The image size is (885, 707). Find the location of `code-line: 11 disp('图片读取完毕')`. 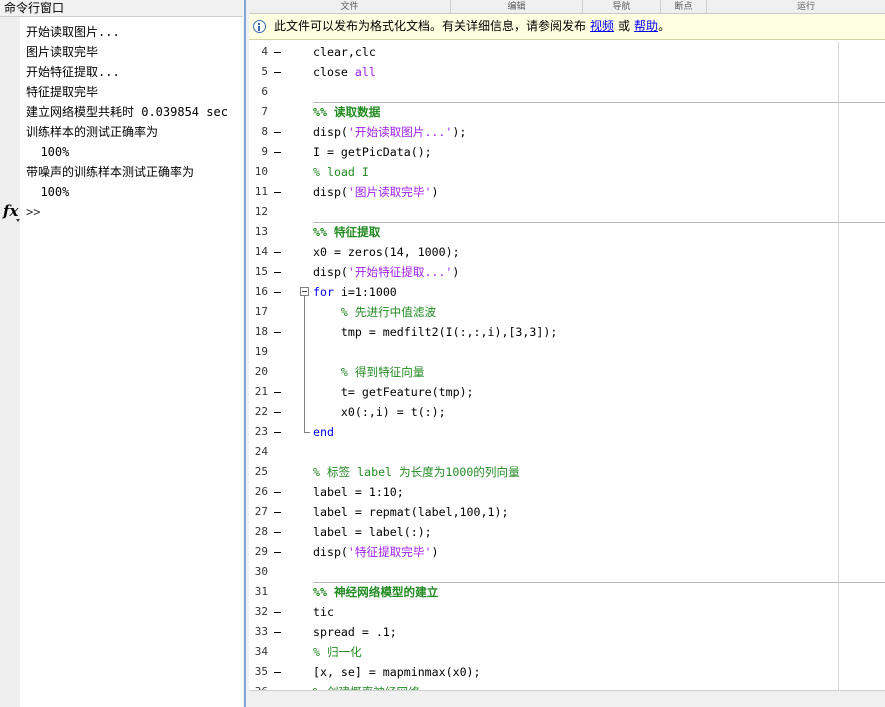

code-line: 11 disp('图片读取完毕') is located at coordinates (567, 192).